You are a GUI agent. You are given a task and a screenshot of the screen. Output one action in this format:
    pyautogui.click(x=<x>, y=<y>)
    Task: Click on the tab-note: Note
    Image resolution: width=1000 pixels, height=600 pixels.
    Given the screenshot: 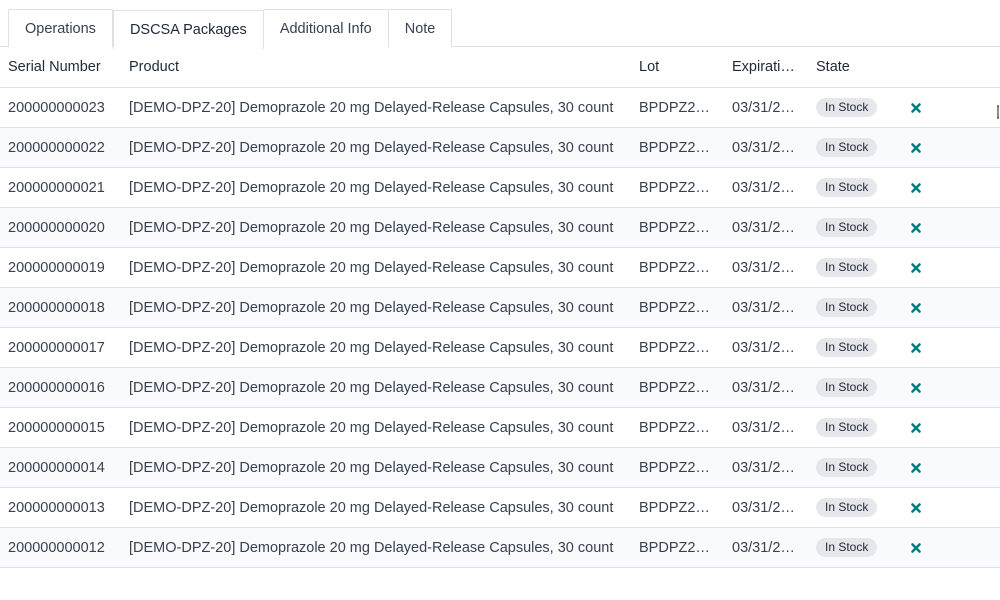 What is the action you would take?
    pyautogui.click(x=420, y=28)
    